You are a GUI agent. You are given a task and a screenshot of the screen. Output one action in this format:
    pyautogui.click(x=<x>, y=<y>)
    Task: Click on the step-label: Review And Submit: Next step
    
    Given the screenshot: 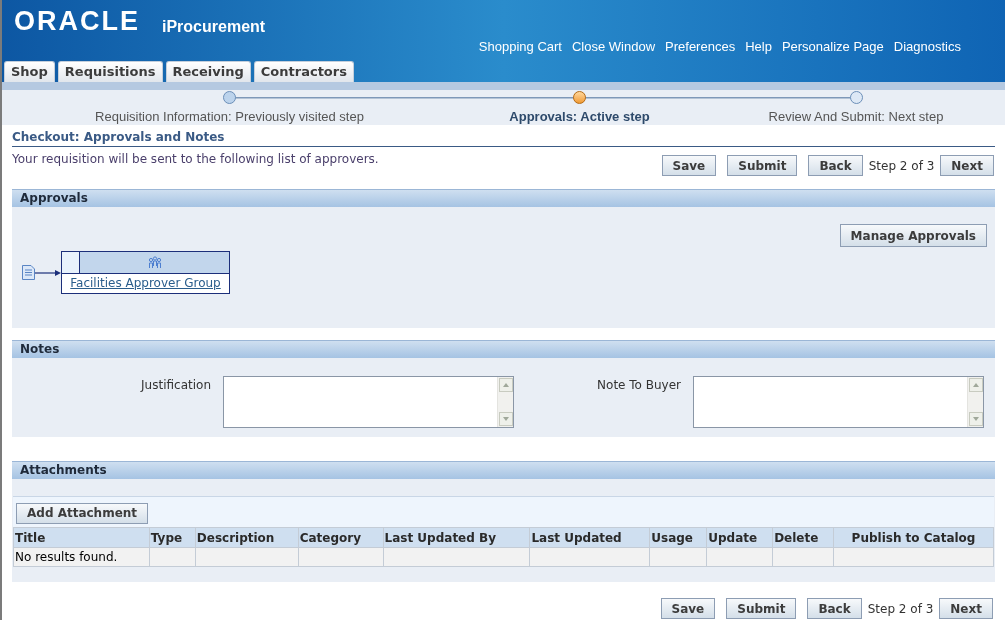 What is the action you would take?
    pyautogui.click(x=856, y=117)
    